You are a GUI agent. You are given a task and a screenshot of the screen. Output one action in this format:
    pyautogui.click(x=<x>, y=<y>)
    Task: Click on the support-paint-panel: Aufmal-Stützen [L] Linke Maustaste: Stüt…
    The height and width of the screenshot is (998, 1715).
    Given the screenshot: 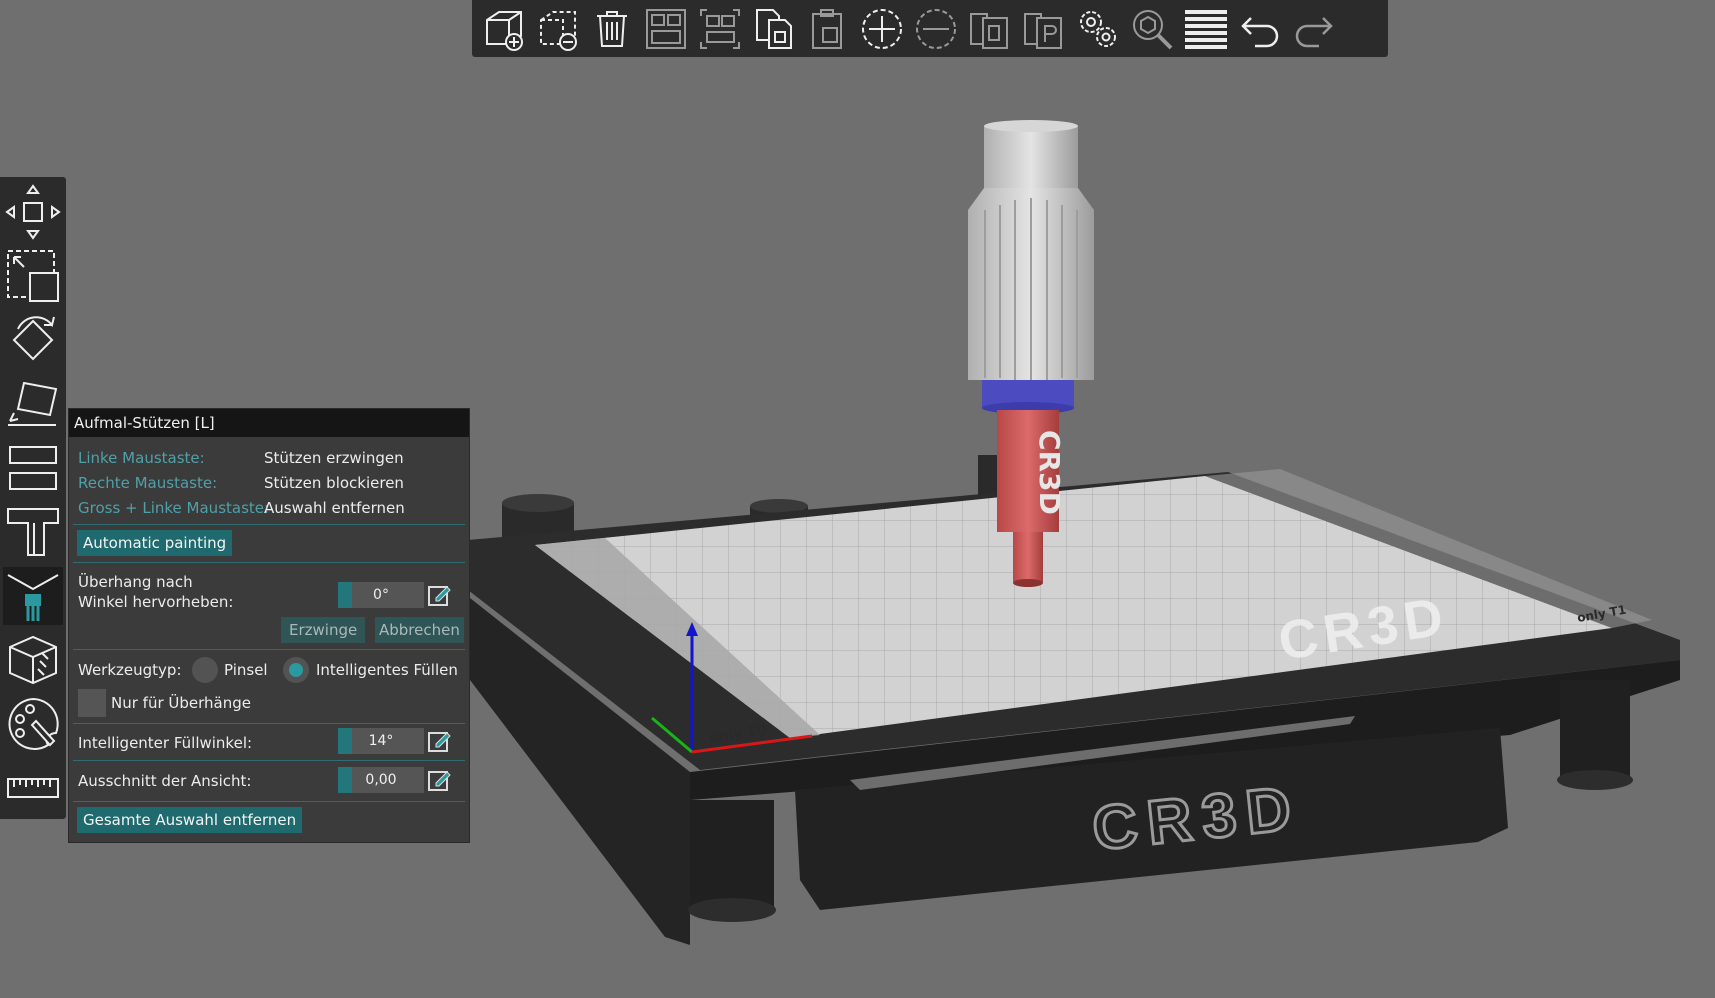 What is the action you would take?
    pyautogui.click(x=269, y=625)
    